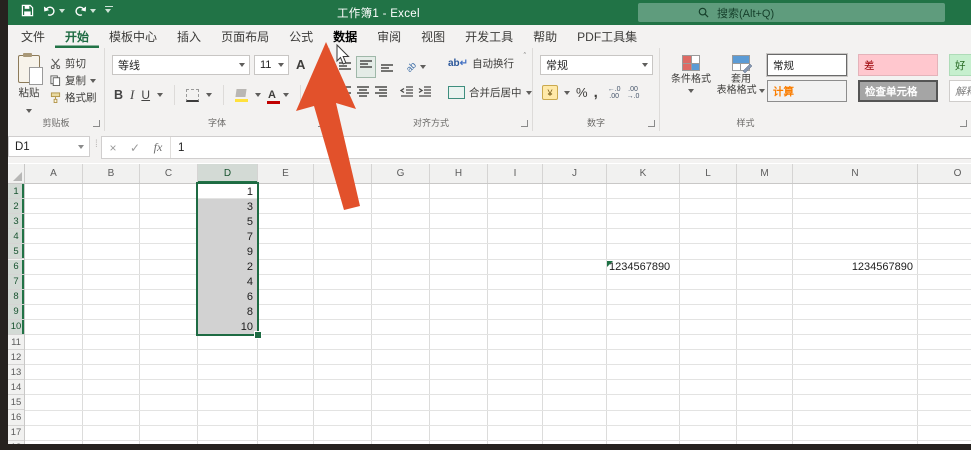  What do you see at coordinates (855, 173) in the screenshot?
I see `column-header-N: N` at bounding box center [855, 173].